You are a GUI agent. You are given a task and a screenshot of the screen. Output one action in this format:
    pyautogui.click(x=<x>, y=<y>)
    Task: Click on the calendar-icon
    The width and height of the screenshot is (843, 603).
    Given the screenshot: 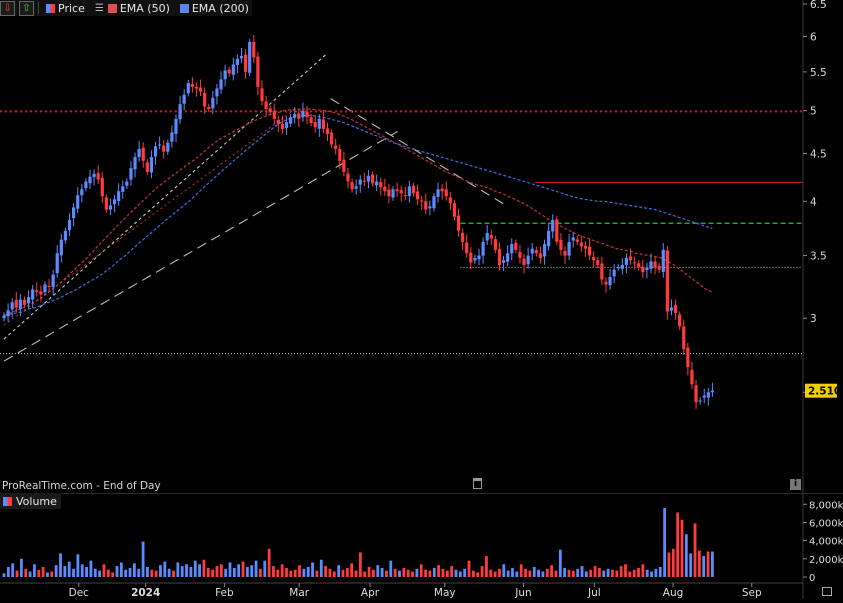 What is the action you would take?
    pyautogui.click(x=477, y=483)
    